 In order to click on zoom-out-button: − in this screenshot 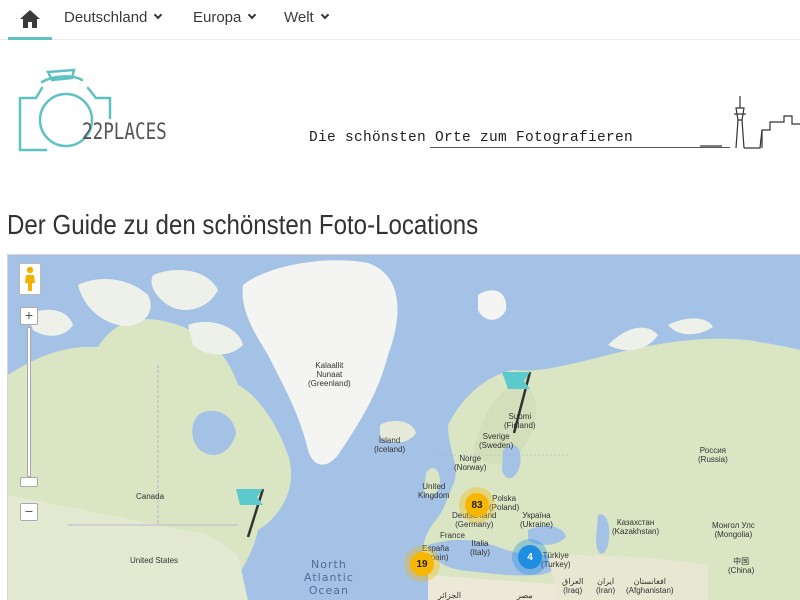, I will do `click(29, 512)`.